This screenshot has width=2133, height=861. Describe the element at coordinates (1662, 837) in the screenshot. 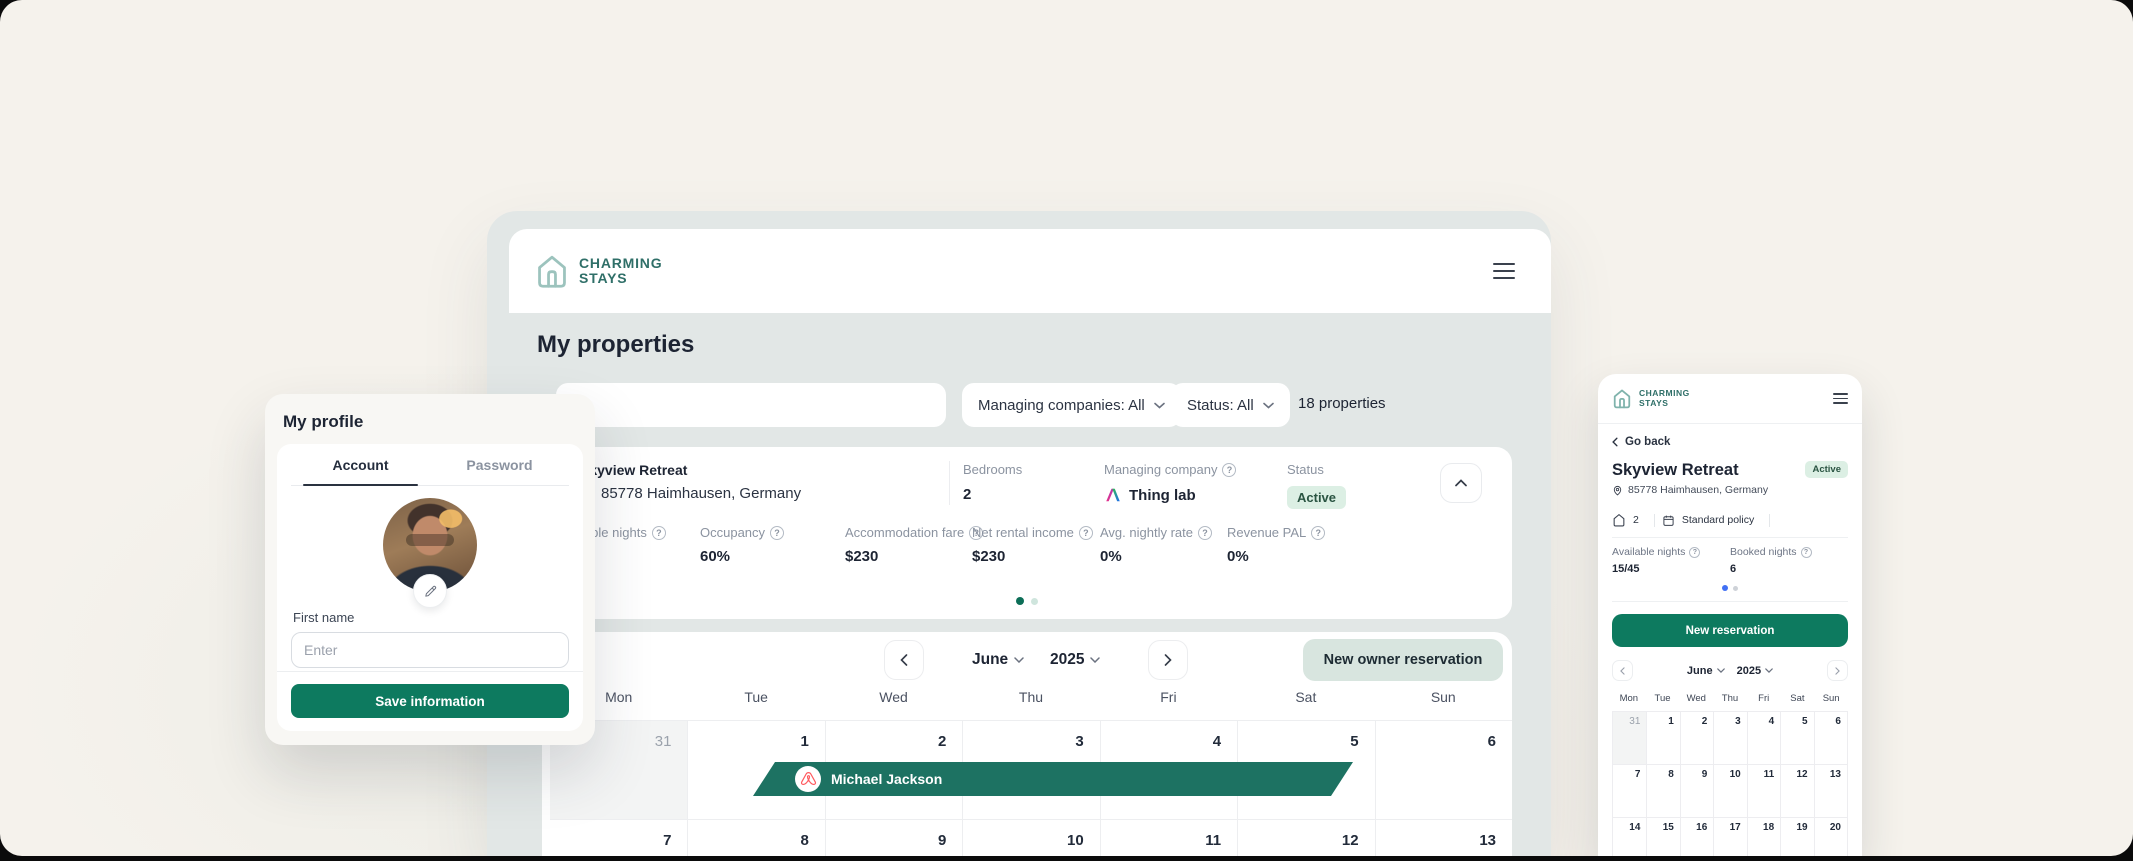

I see `calendar-day-cell: 15` at that location.